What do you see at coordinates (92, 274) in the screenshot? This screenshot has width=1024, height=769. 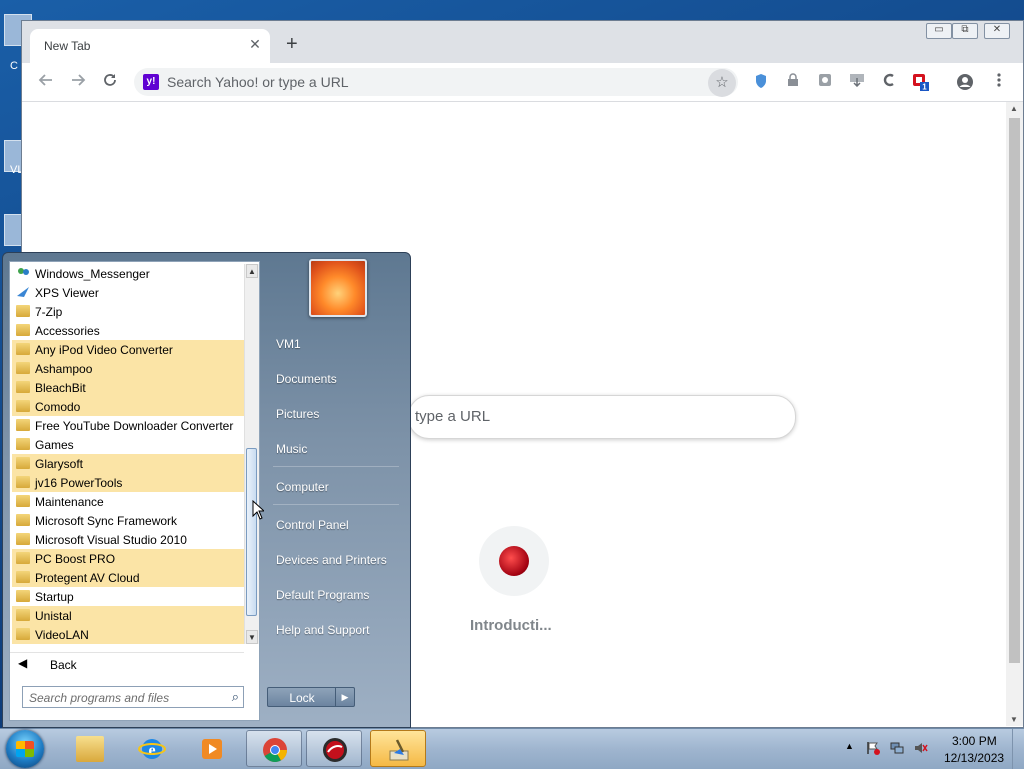 I see `program-label: Windows_Messenger` at bounding box center [92, 274].